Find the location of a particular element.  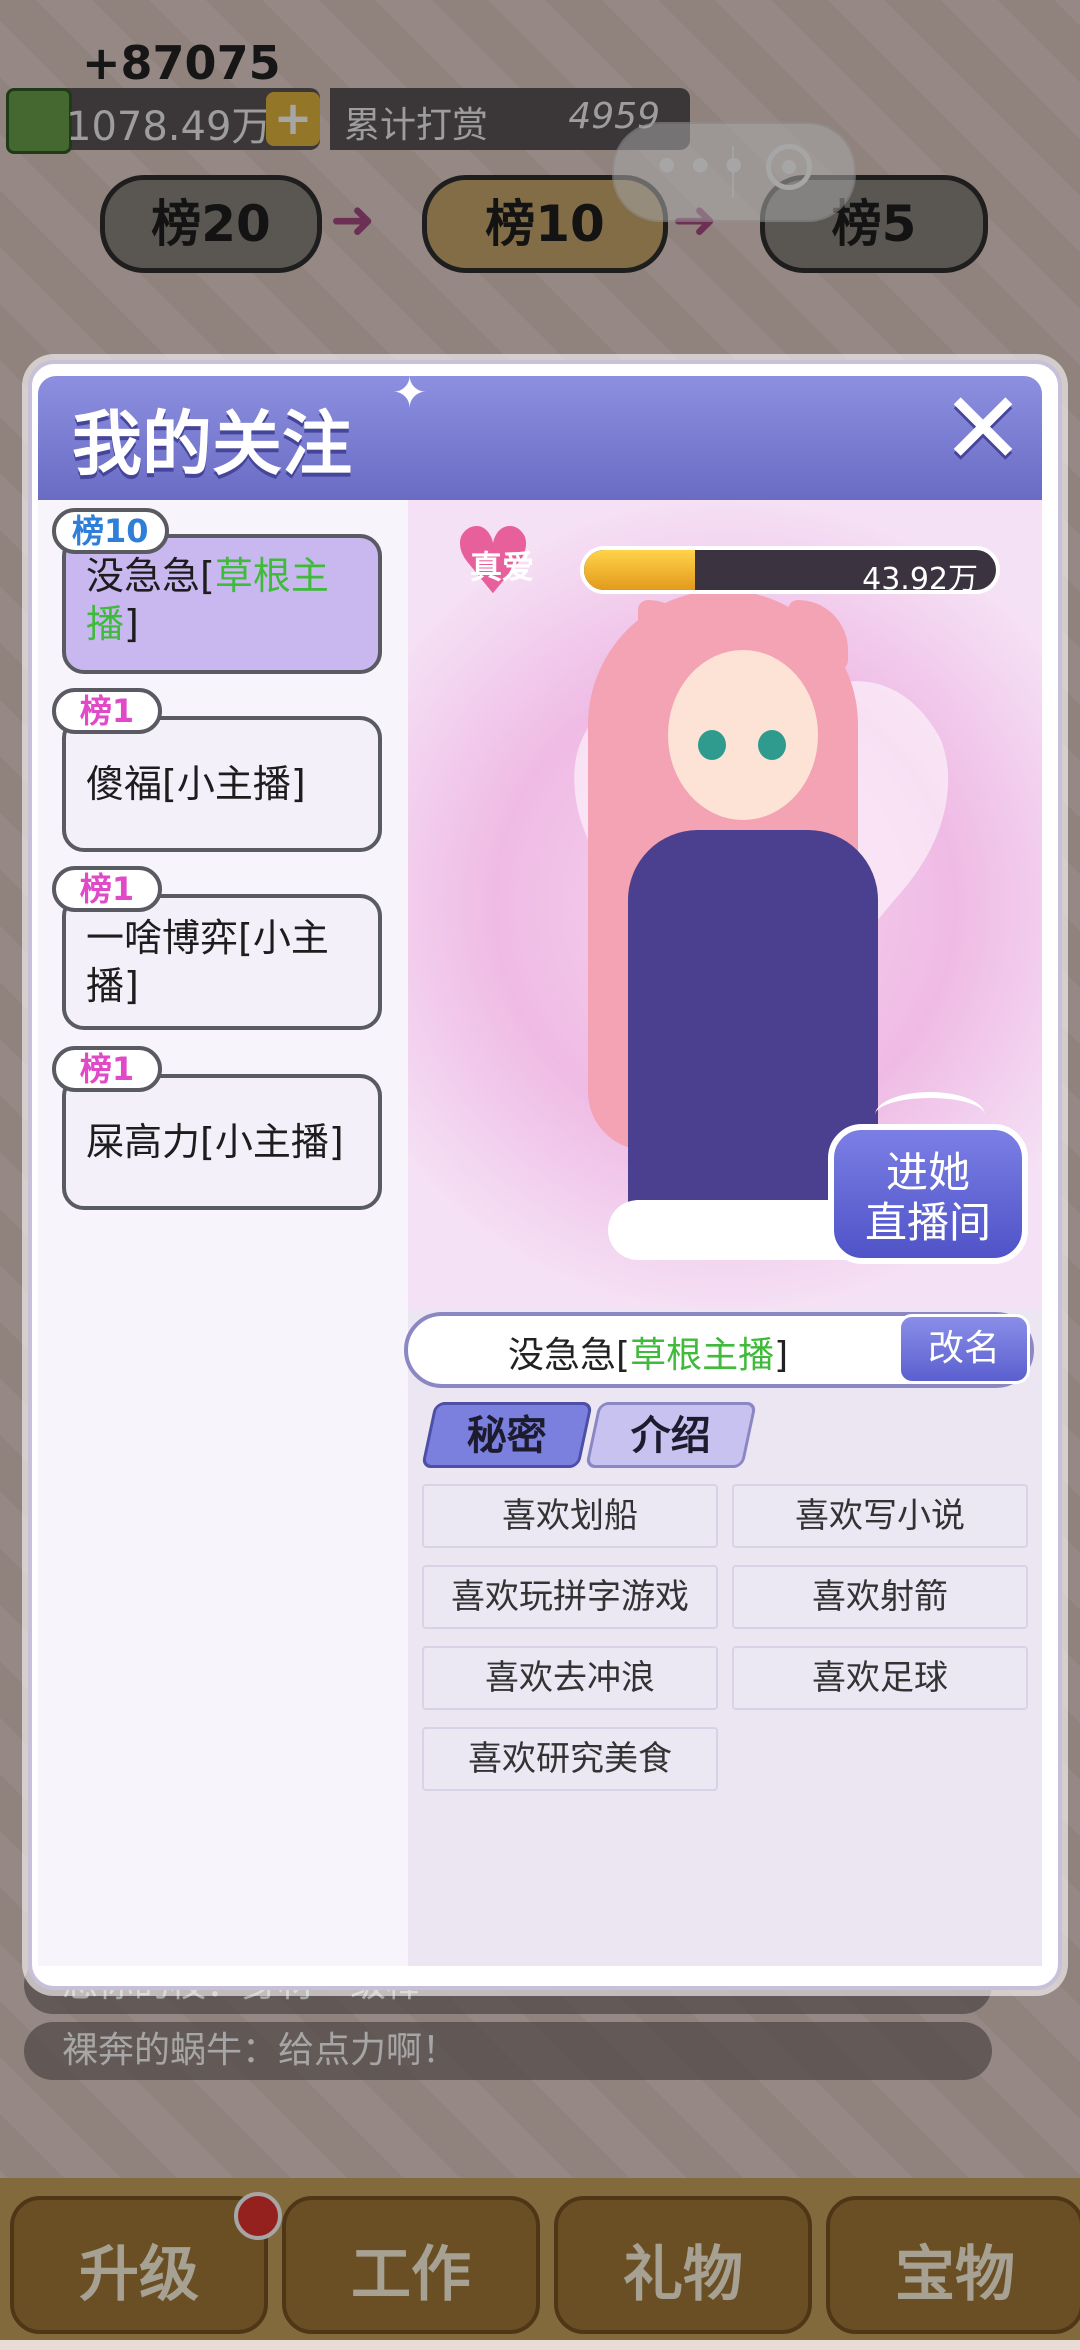

love-label: 真爱 is located at coordinates (502, 567).